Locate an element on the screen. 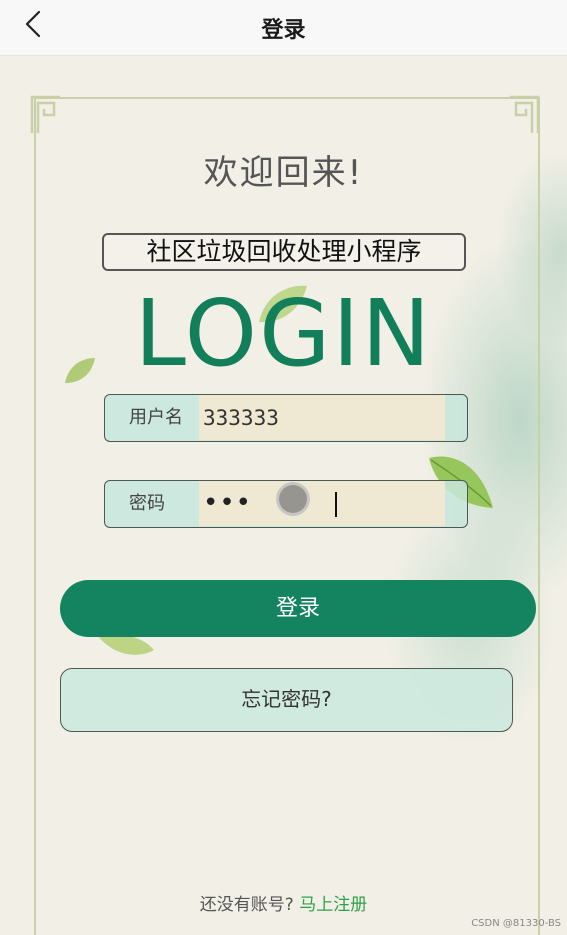 Image resolution: width=567 pixels, height=935 pixels. register-hint: 还没有账号? is located at coordinates (246, 905).